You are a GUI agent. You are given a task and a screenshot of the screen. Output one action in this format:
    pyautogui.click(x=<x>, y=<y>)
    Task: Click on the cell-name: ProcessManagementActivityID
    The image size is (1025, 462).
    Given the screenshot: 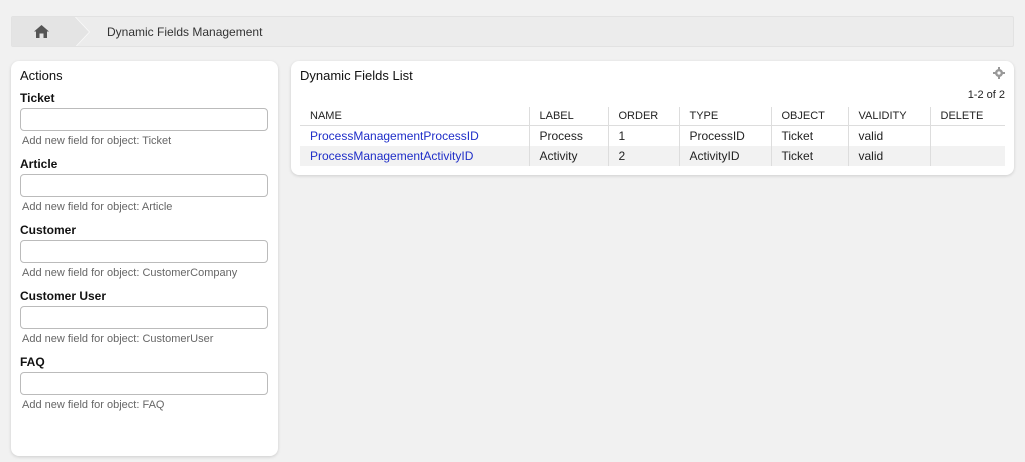 What is the action you would take?
    pyautogui.click(x=415, y=155)
    